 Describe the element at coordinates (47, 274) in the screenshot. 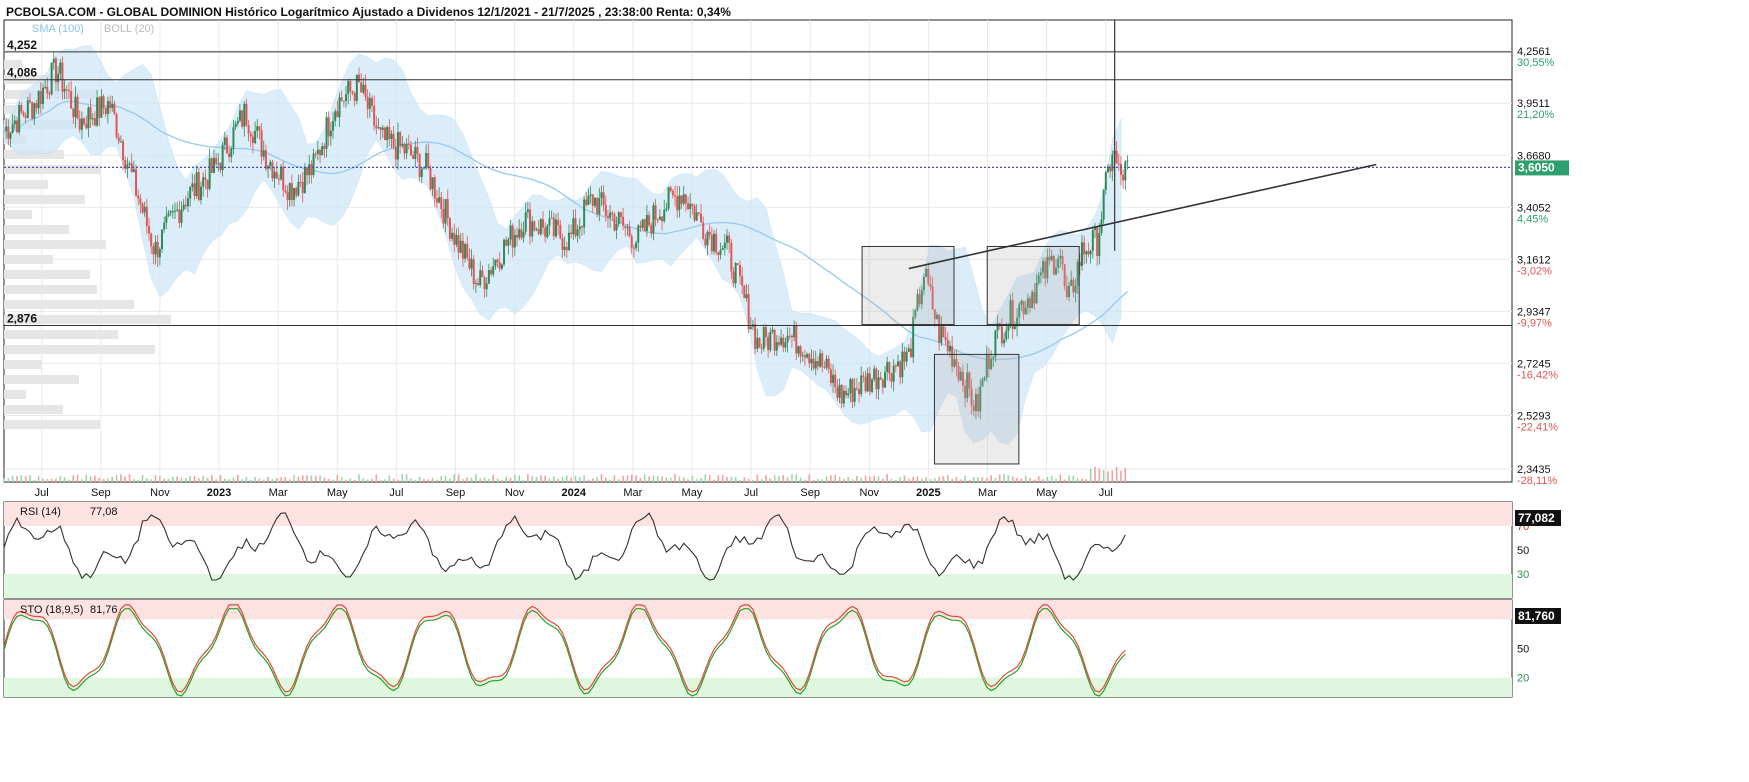

I see `volume-profile-bar` at that location.